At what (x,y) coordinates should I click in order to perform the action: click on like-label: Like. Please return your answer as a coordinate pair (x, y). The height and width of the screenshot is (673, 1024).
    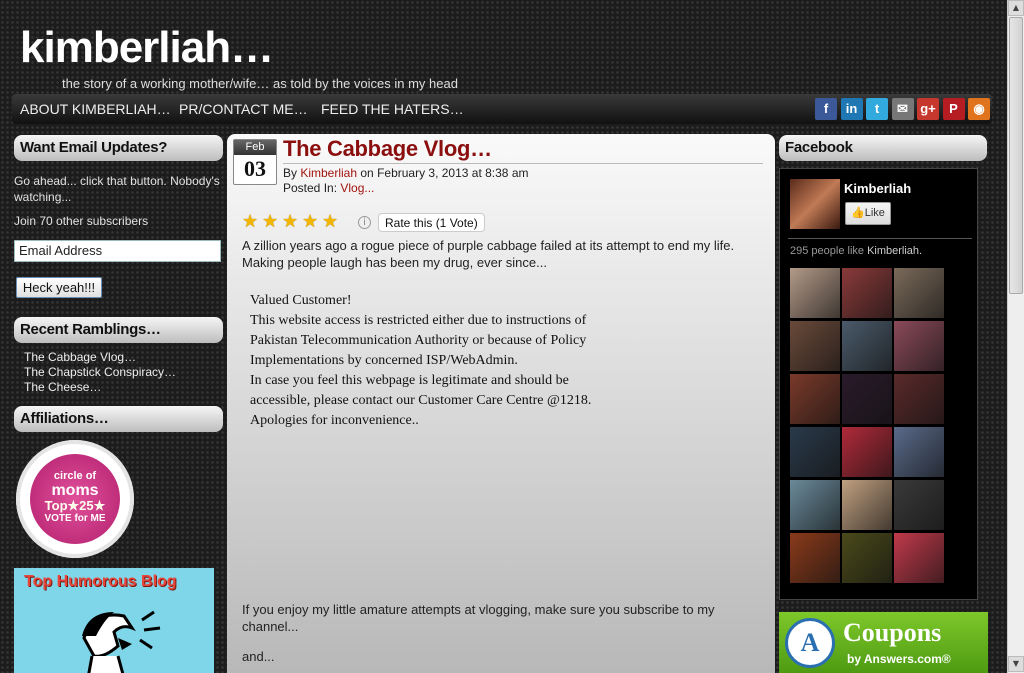
    Looking at the image, I should click on (874, 213).